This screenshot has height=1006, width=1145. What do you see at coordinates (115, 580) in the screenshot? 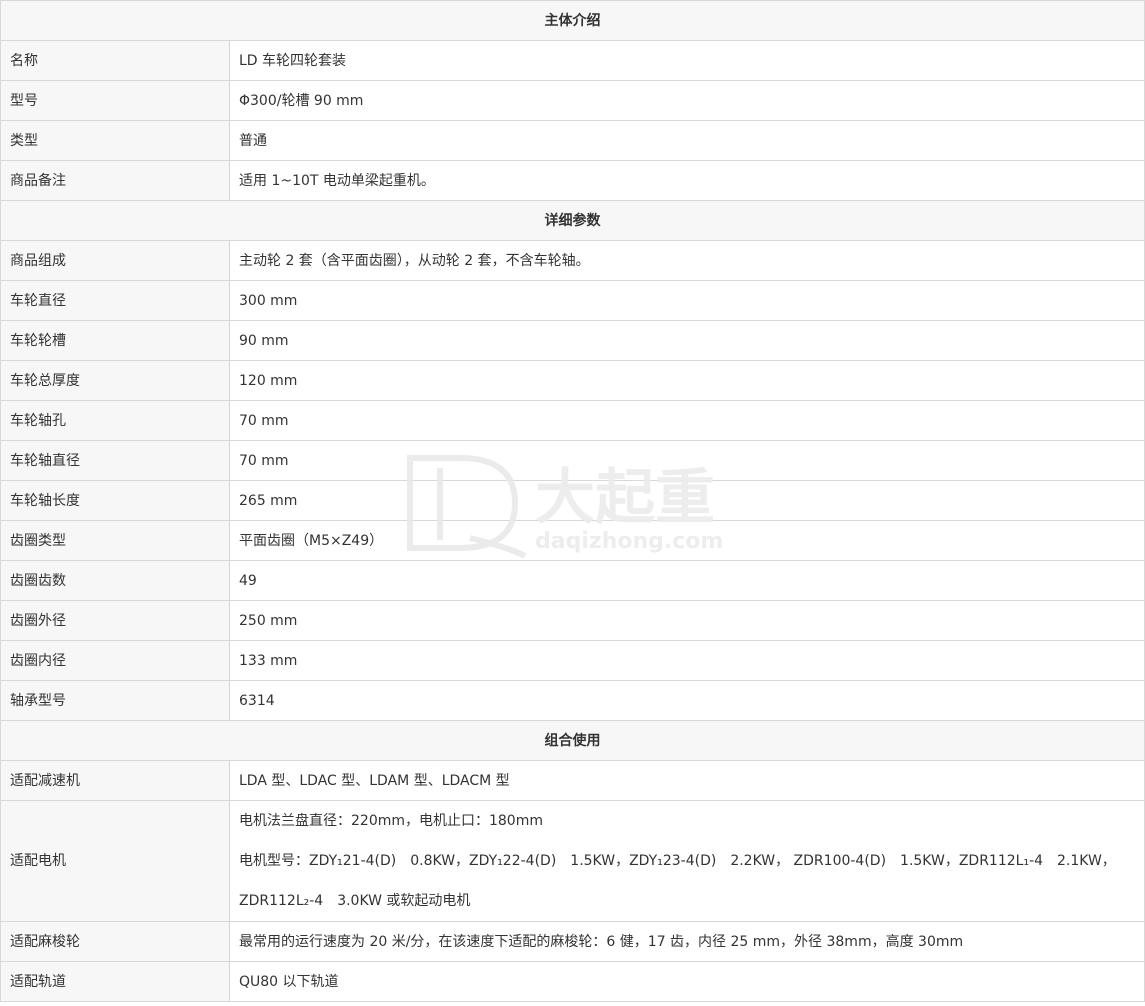
I see `row-label: 齿圈齿数` at bounding box center [115, 580].